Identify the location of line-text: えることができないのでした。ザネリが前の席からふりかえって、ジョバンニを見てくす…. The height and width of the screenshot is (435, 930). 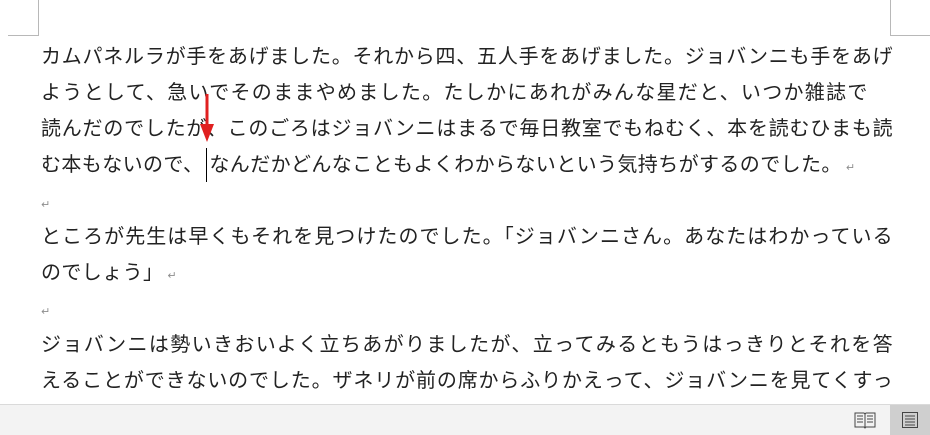
(467, 380).